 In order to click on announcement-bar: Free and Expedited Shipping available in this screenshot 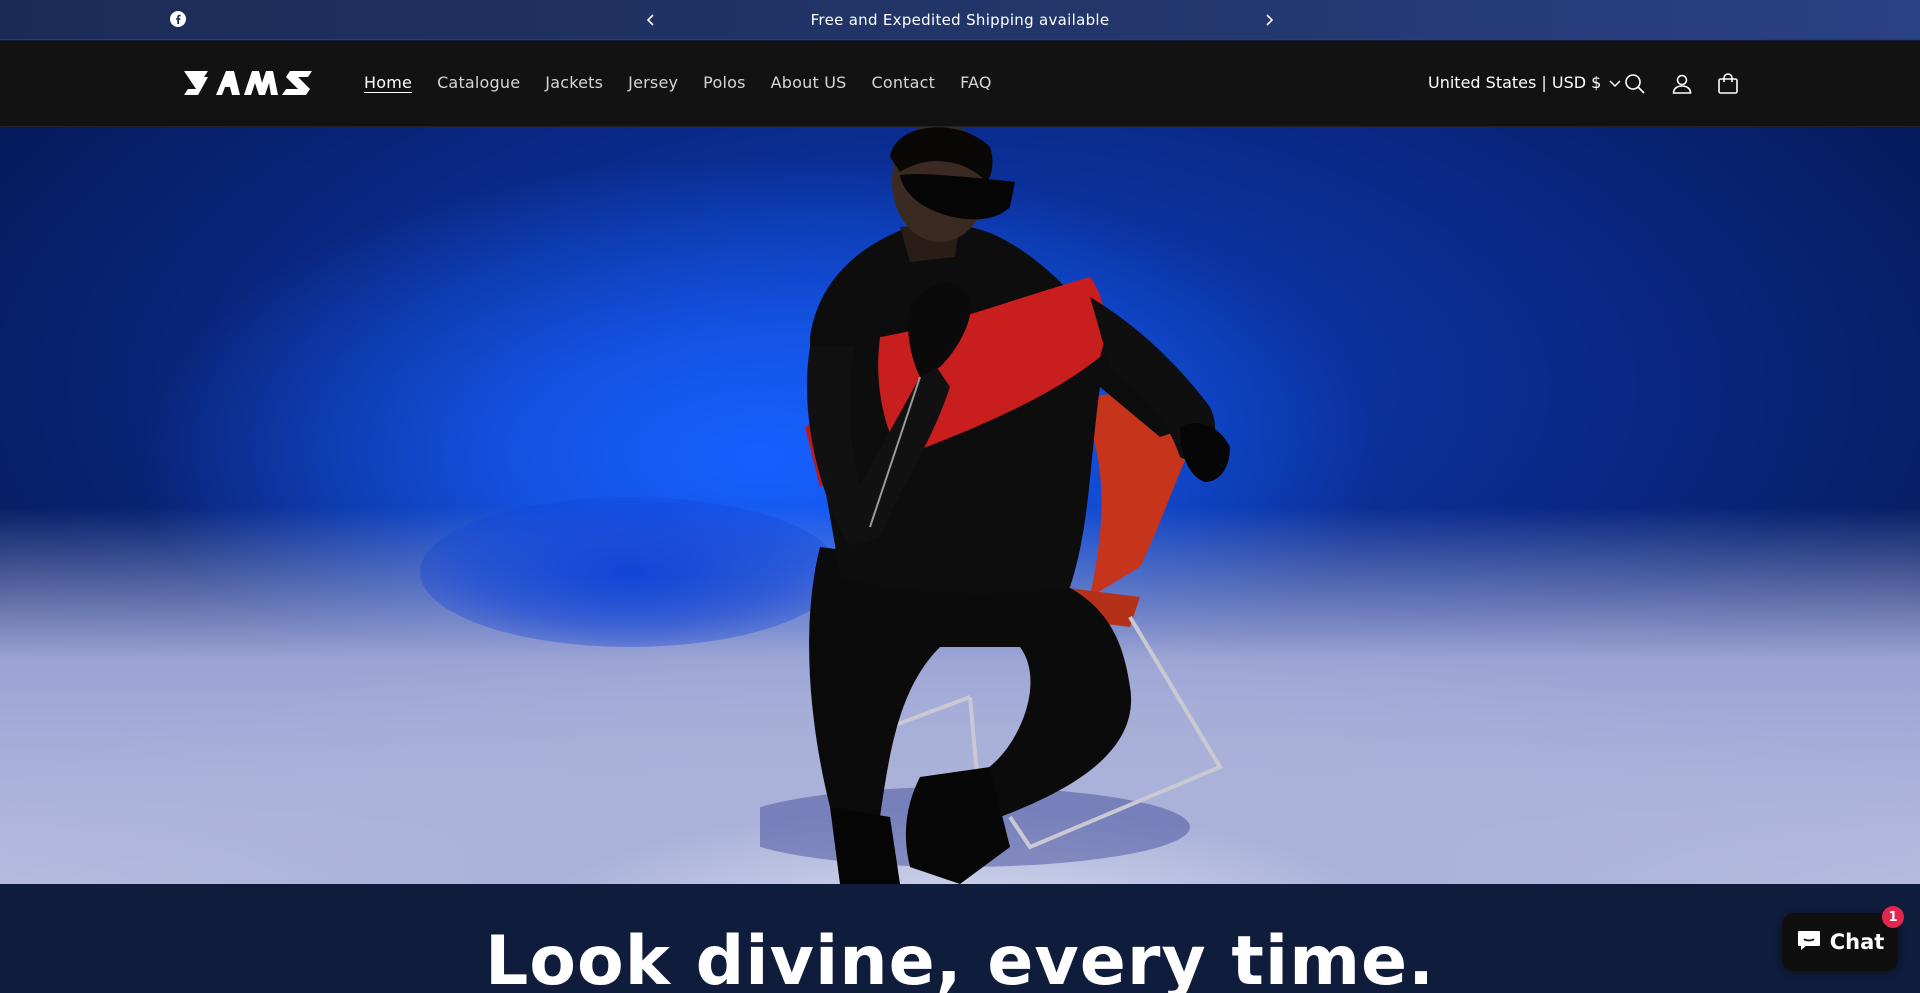, I will do `click(960, 20)`.